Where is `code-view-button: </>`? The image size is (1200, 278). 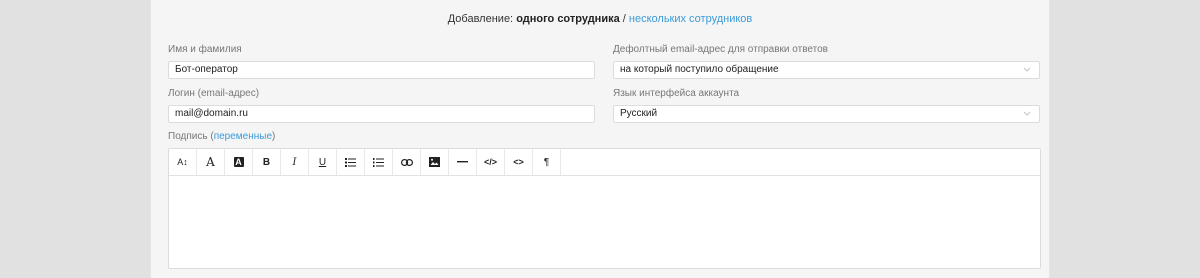
code-view-button: </> is located at coordinates (491, 162).